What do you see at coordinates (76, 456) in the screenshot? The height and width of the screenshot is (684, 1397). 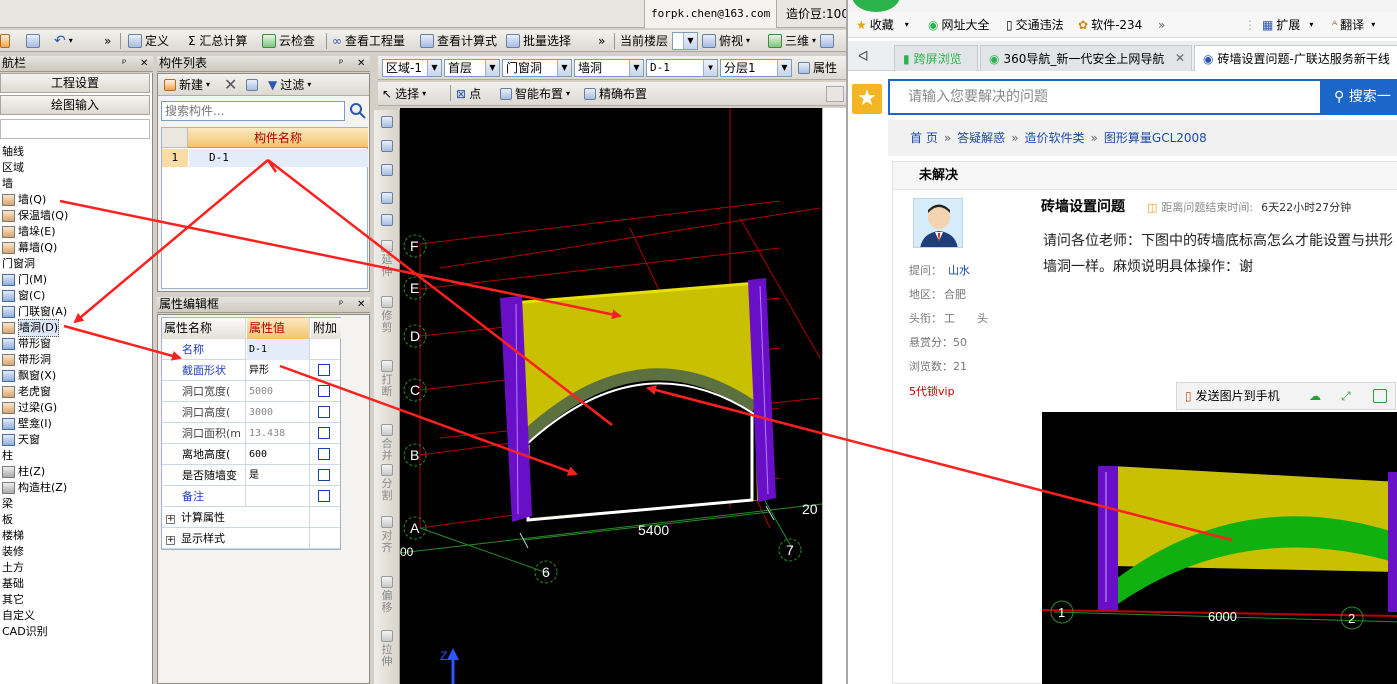 I see `tree-item: 柱` at bounding box center [76, 456].